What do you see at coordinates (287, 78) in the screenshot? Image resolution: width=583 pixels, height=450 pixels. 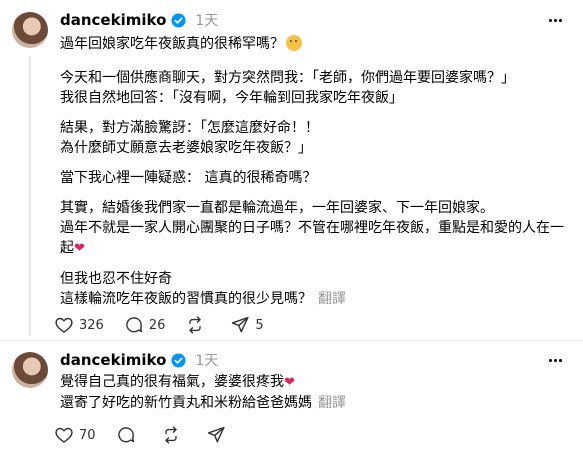 I see `text-line: 今天和一個供應商聊天，對方突然問我：「老師，你們過年要回婆家嗎？」` at bounding box center [287, 78].